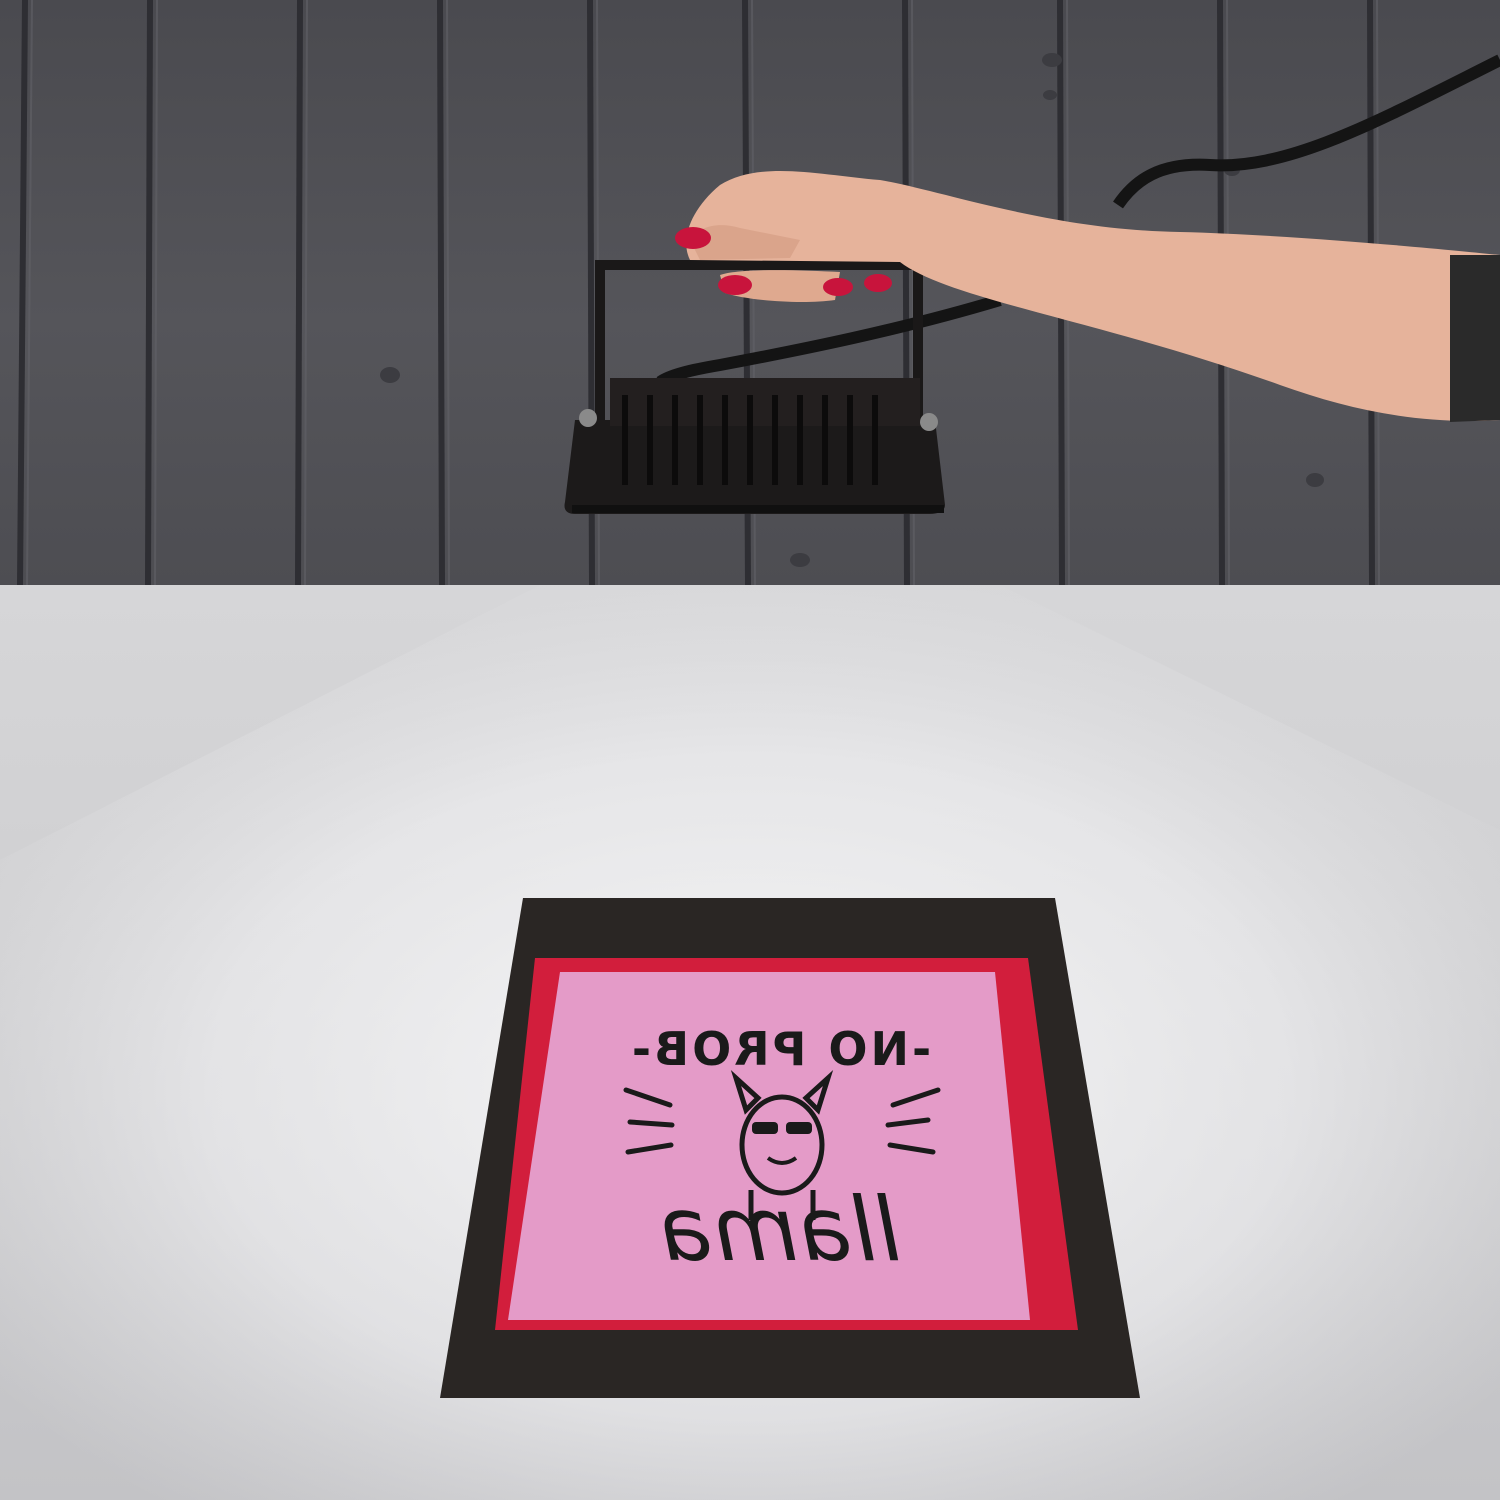  I want to click on artwork-script-word: llama, so click(780, 1229).